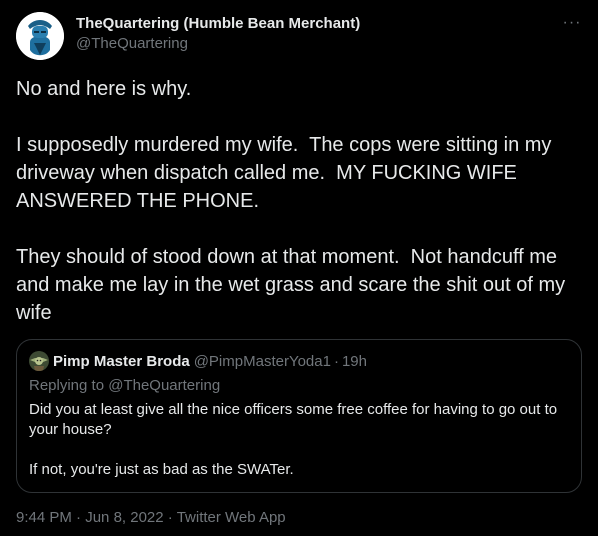 This screenshot has height=536, width=598. I want to click on author-avatar, so click(40, 36).